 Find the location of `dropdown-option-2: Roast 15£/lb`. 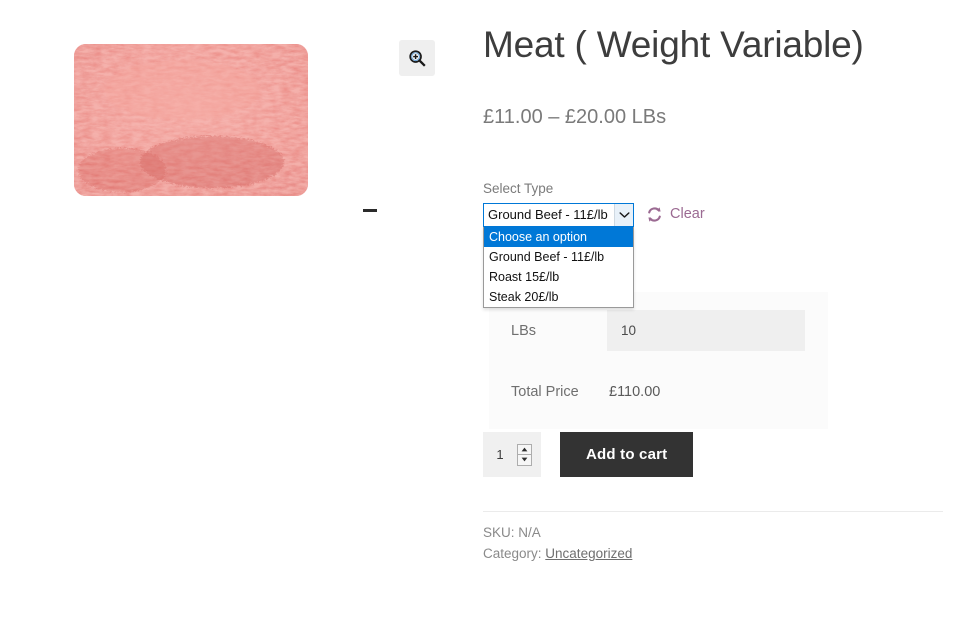

dropdown-option-2: Roast 15£/lb is located at coordinates (558, 277).